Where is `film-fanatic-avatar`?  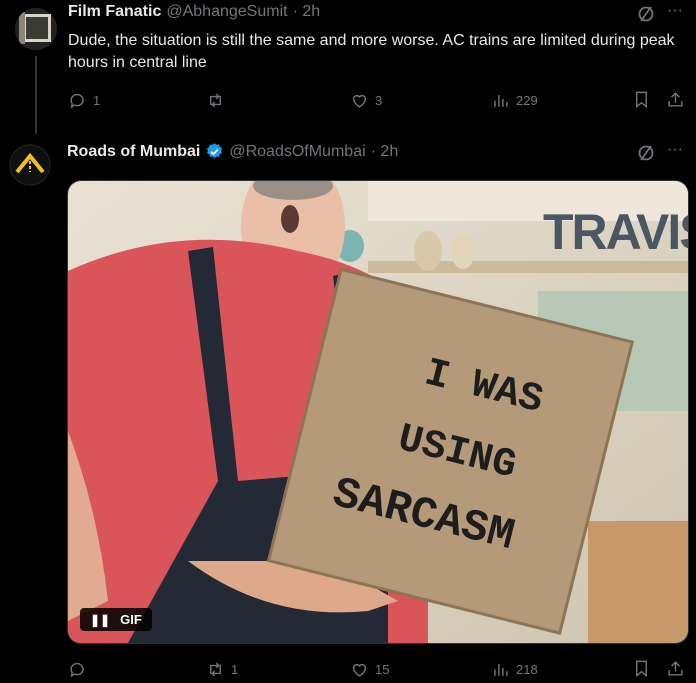
film-fanatic-avatar is located at coordinates (36, 29).